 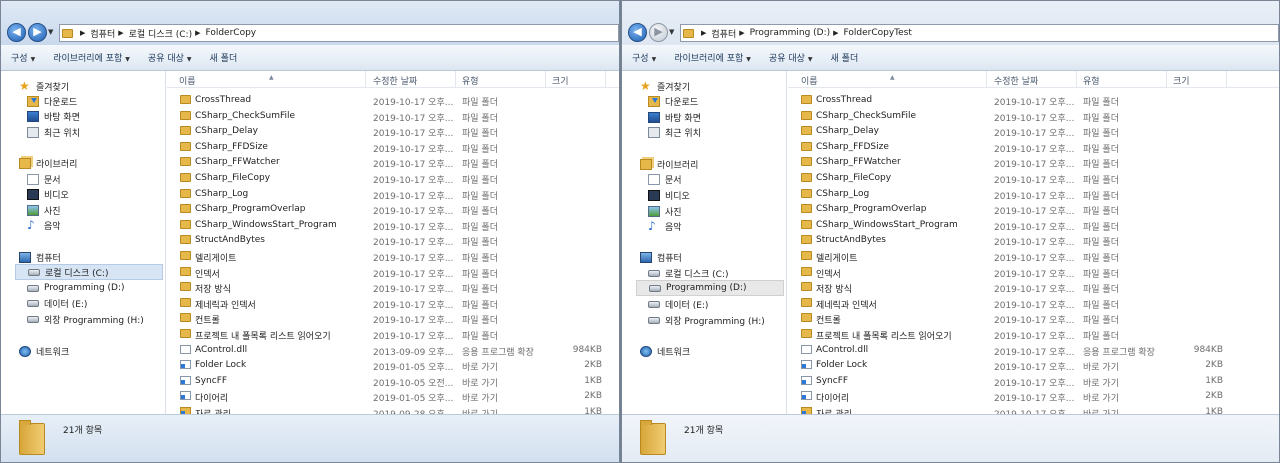 What do you see at coordinates (1033, 179) in the screenshot?
I see `file-row: CSharp_FileCopy 2019-10-17 오후... 파일 폴더` at bounding box center [1033, 179].